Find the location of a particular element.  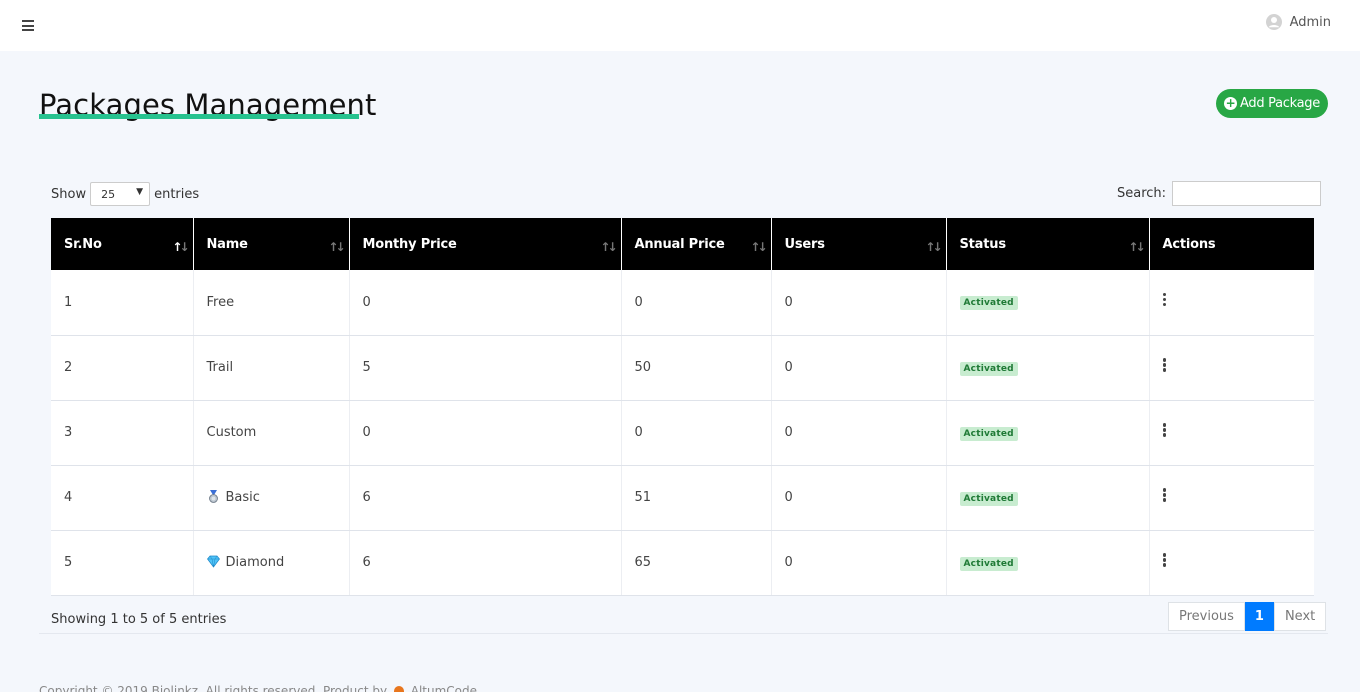

table-row: 3 Custom 0 0 0 Activated is located at coordinates (682, 433).